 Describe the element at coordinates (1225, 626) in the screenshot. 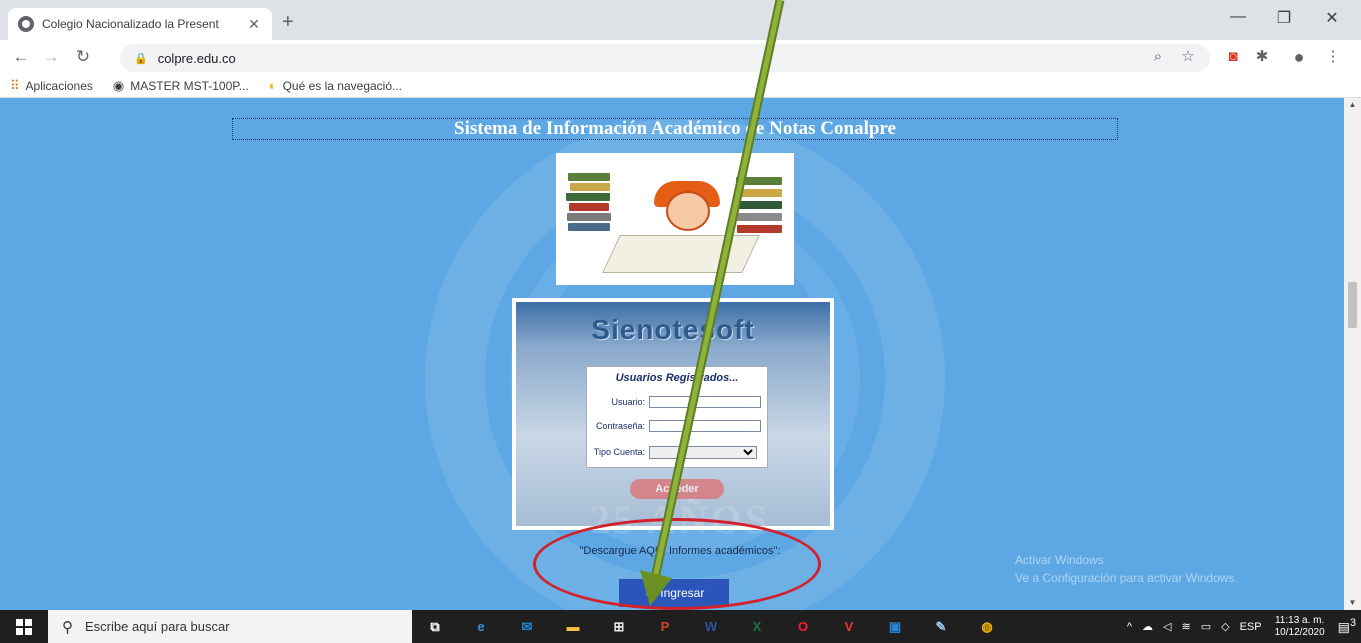

I see `dropbox-icon: ◇` at that location.